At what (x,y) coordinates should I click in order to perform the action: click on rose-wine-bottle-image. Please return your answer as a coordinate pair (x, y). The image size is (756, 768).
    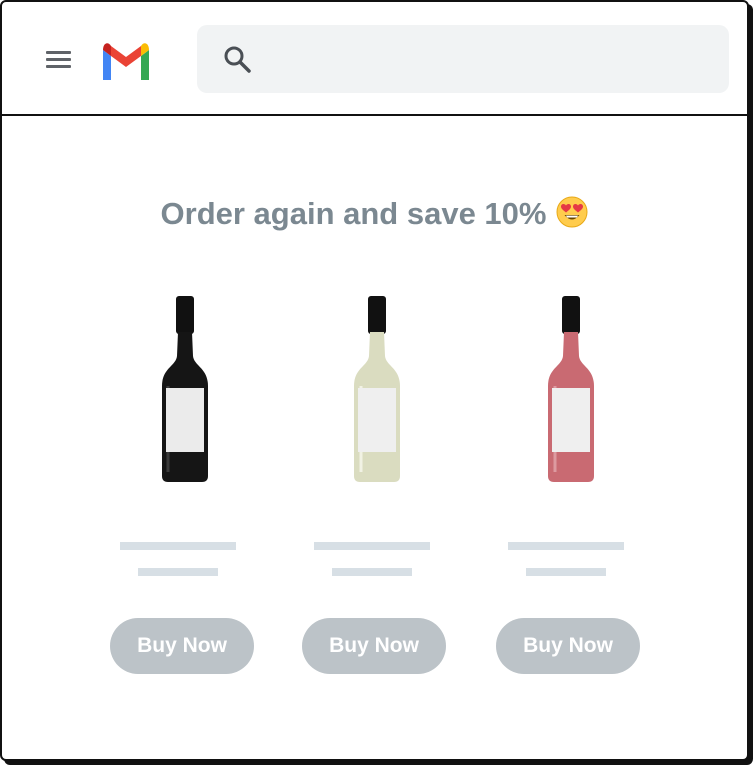
    Looking at the image, I should click on (571, 389).